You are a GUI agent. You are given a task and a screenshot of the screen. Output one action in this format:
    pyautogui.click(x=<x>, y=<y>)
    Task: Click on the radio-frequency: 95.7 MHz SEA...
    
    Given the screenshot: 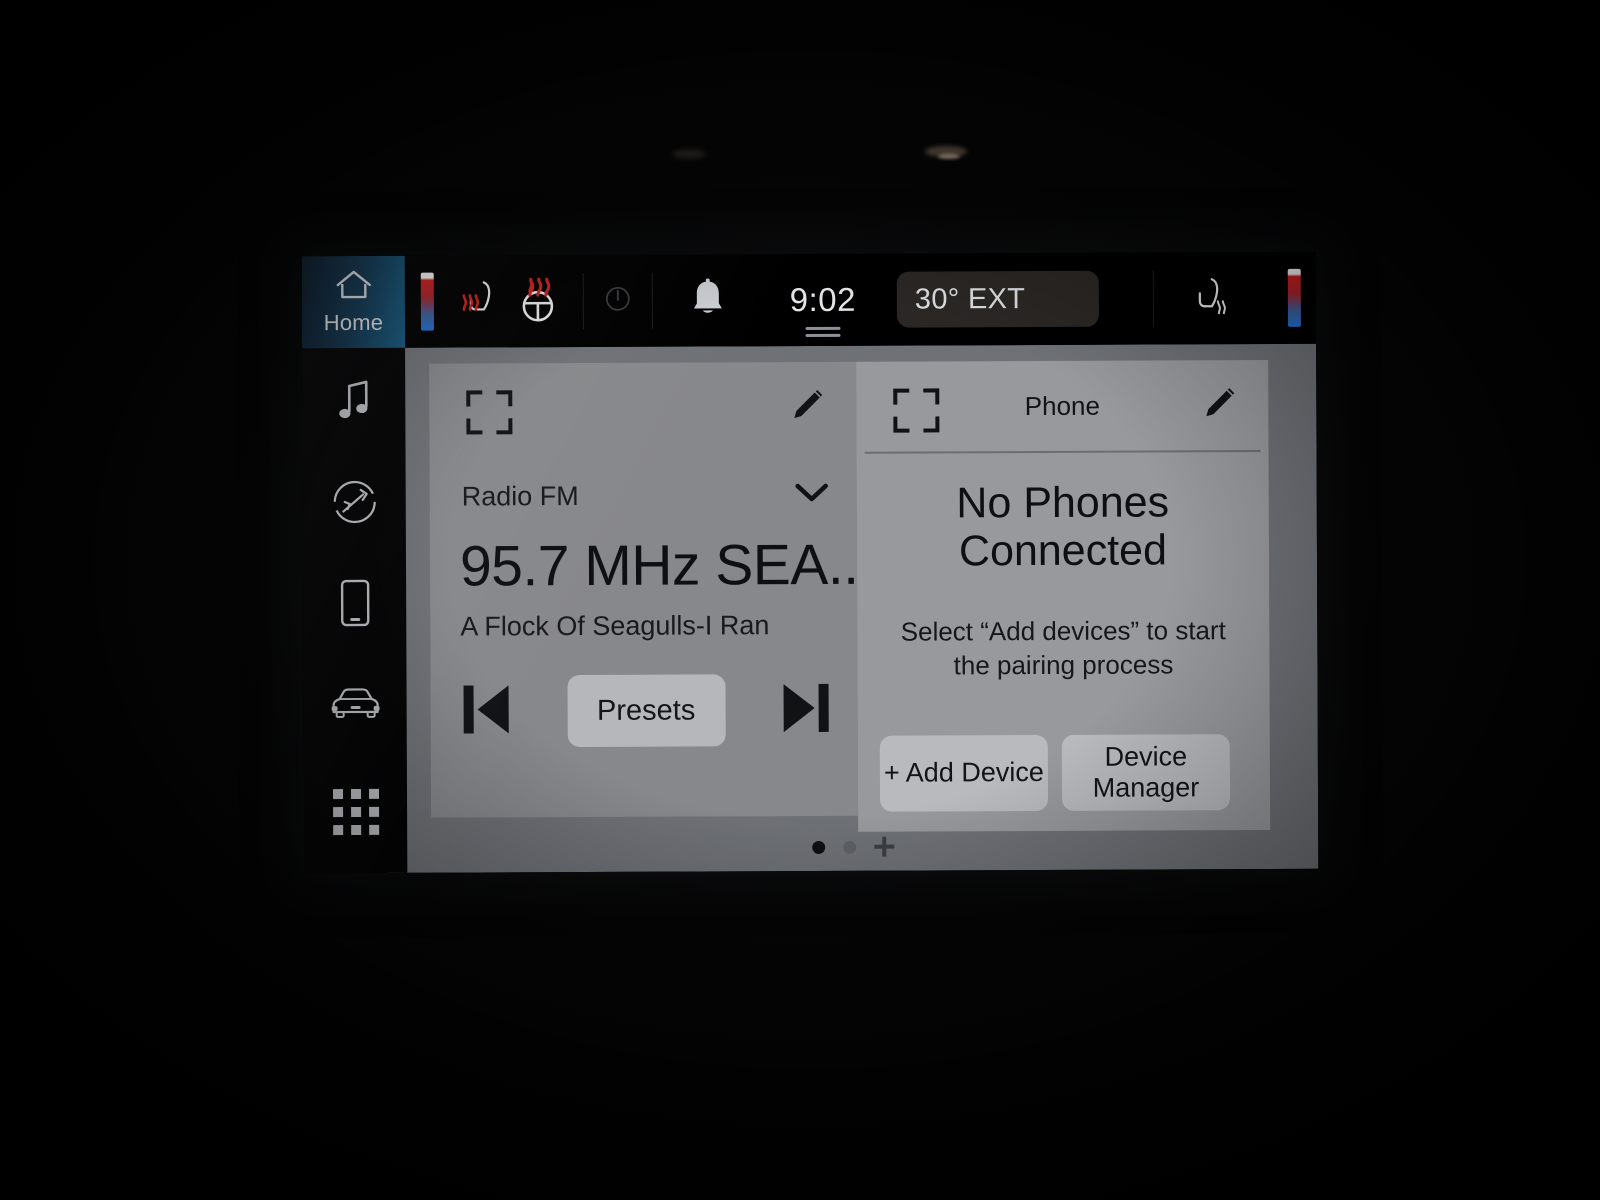 What is the action you would take?
    pyautogui.click(x=666, y=565)
    